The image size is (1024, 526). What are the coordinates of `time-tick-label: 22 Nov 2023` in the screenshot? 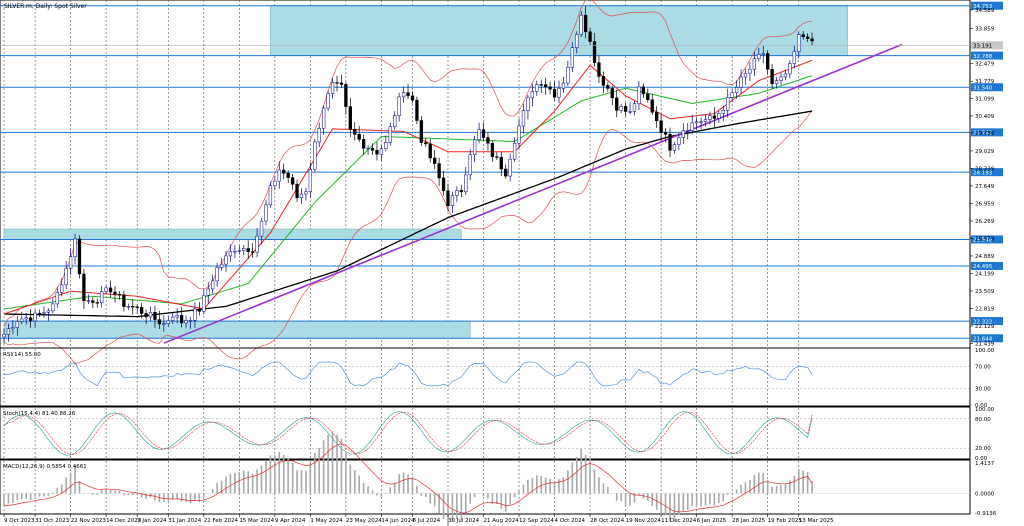 It's located at (89, 521).